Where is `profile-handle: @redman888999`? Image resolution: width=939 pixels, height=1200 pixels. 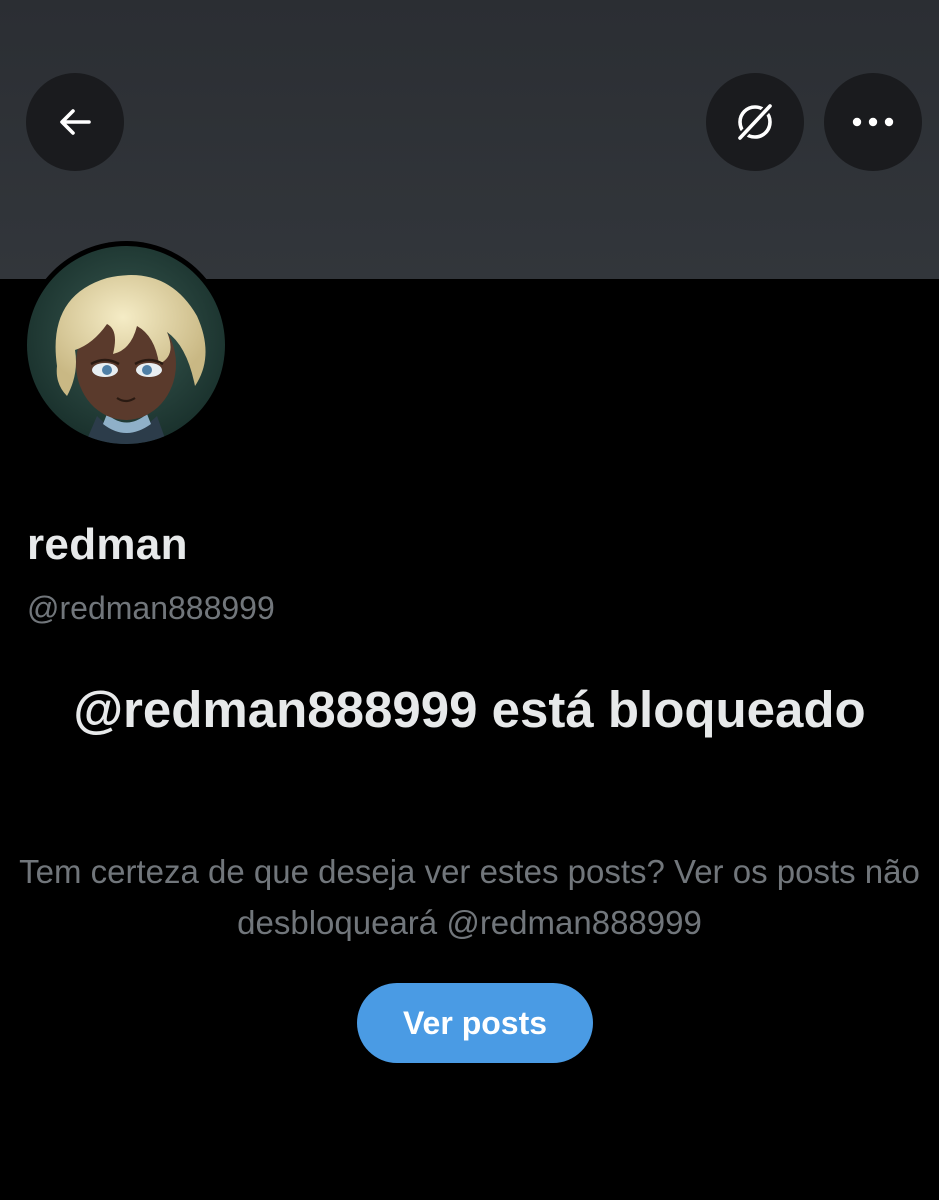
profile-handle: @redman888999 is located at coordinates (151, 608).